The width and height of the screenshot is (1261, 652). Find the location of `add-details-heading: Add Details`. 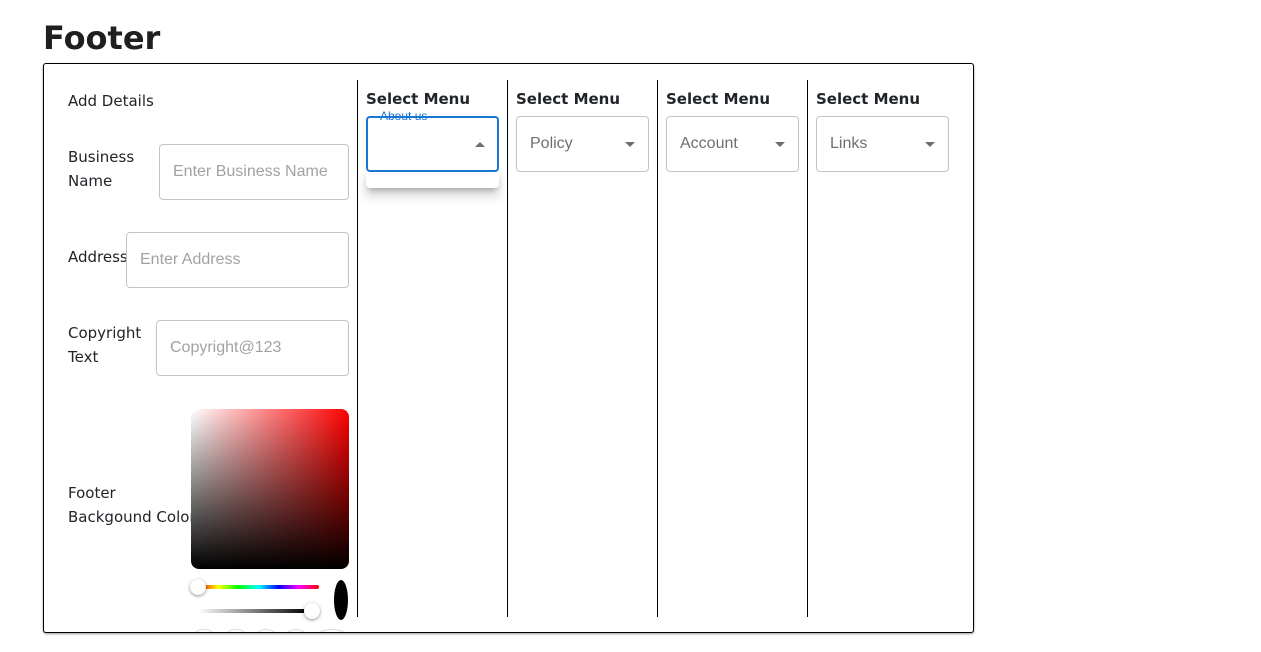

add-details-heading: Add Details is located at coordinates (111, 101).